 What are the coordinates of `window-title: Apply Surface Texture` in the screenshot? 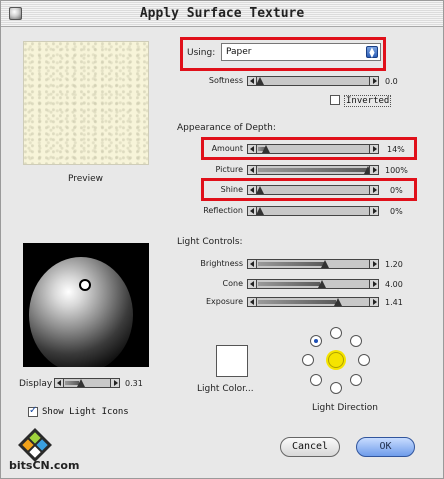 It's located at (222, 13).